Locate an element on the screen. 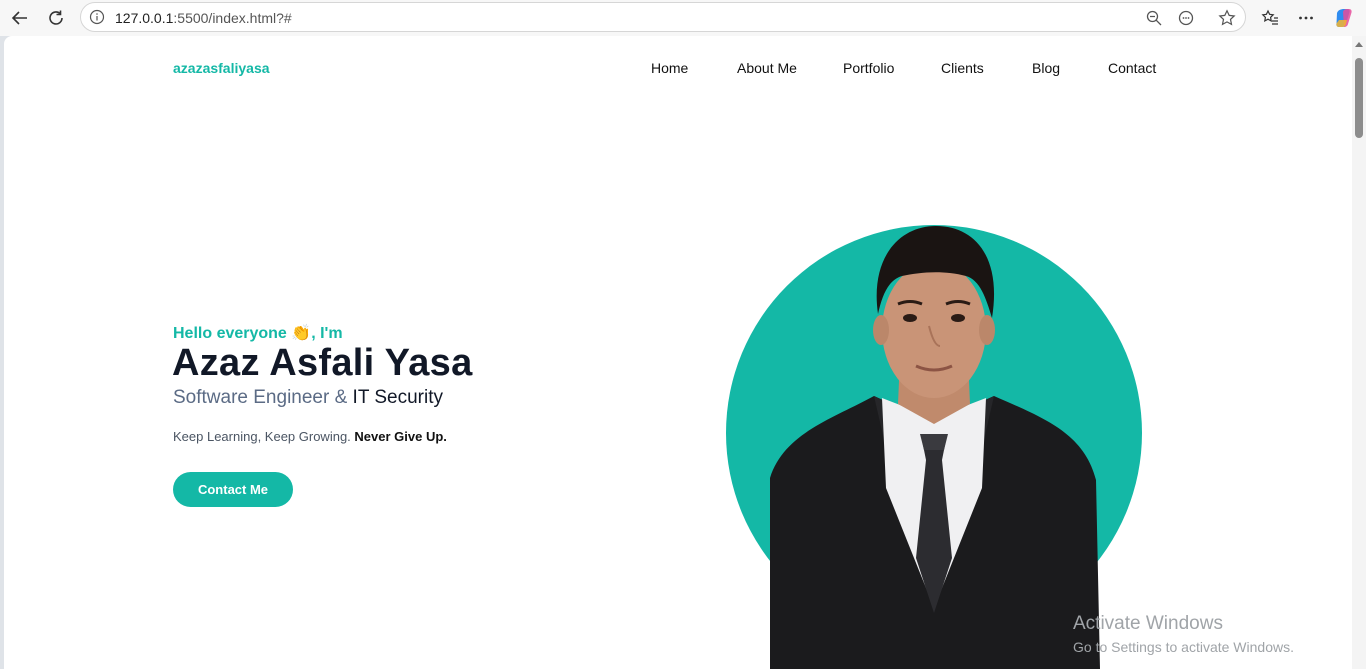 This screenshot has width=1366, height=669. nav-home: Home is located at coordinates (669, 68).